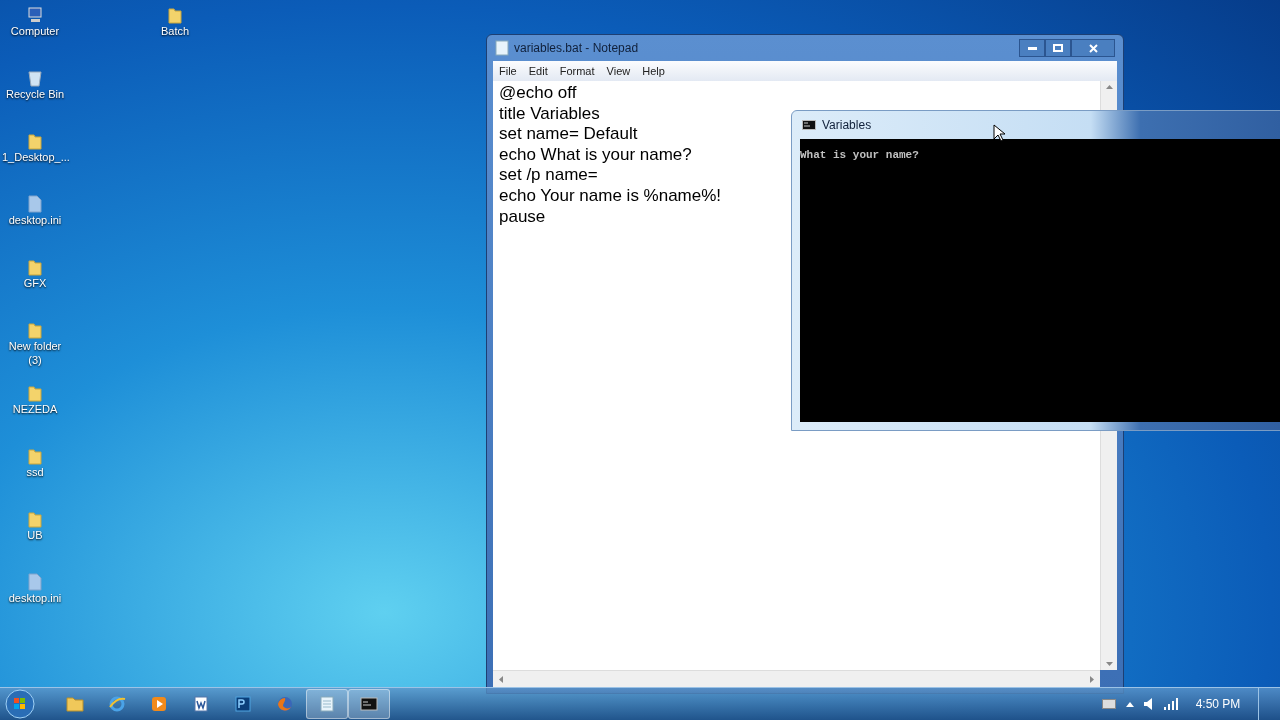 The width and height of the screenshot is (1280, 720). I want to click on text-line: set name= Default, so click(568, 134).